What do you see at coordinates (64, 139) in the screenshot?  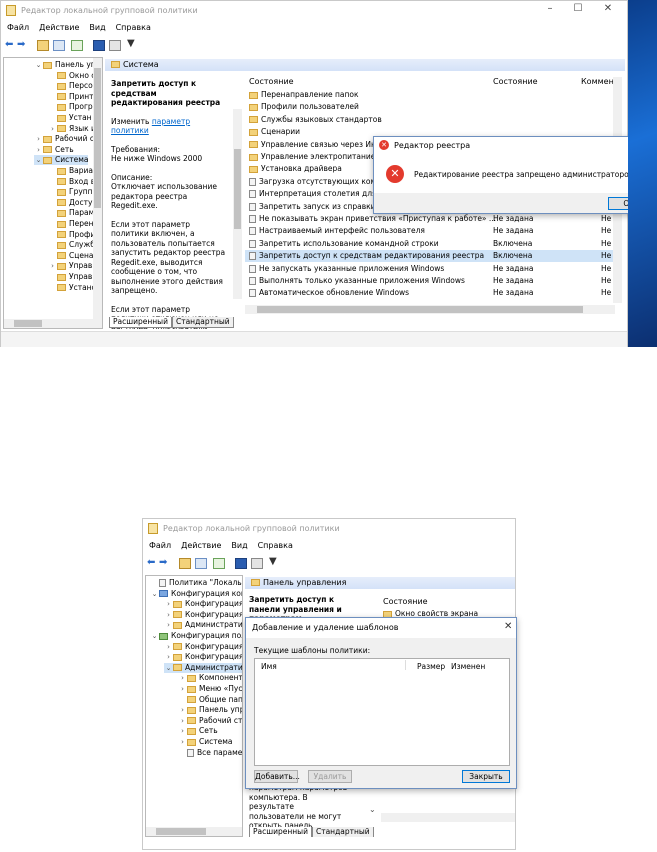 I see `tree-item: › Рабочий с` at bounding box center [64, 139].